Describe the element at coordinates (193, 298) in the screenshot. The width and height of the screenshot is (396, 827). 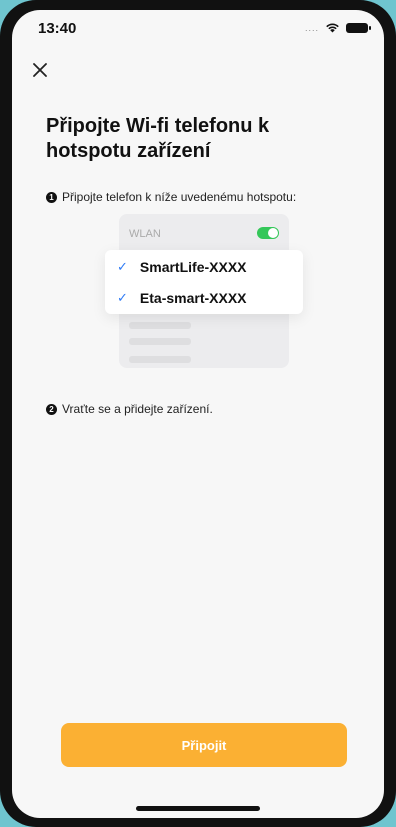
I see `network-name: Eta-smart-XXXX` at that location.